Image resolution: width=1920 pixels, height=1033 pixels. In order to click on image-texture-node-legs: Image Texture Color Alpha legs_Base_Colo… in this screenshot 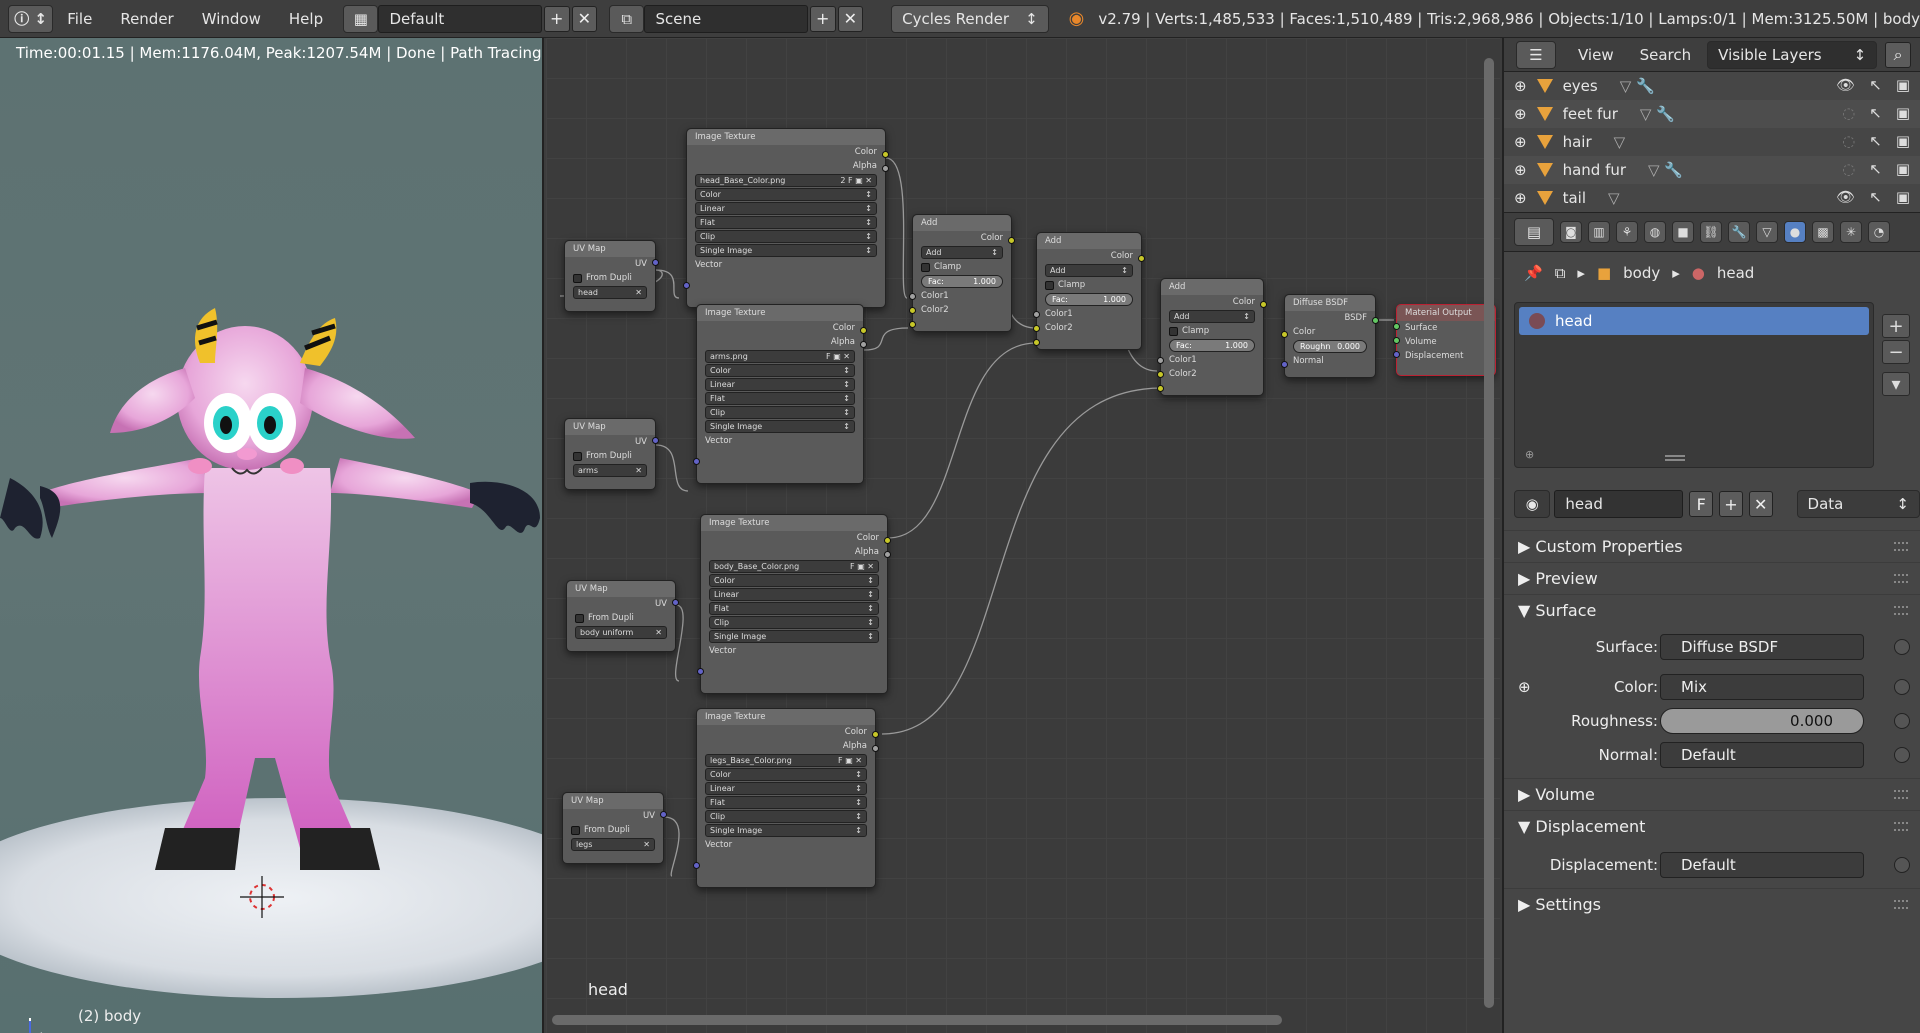, I will do `click(786, 798)`.